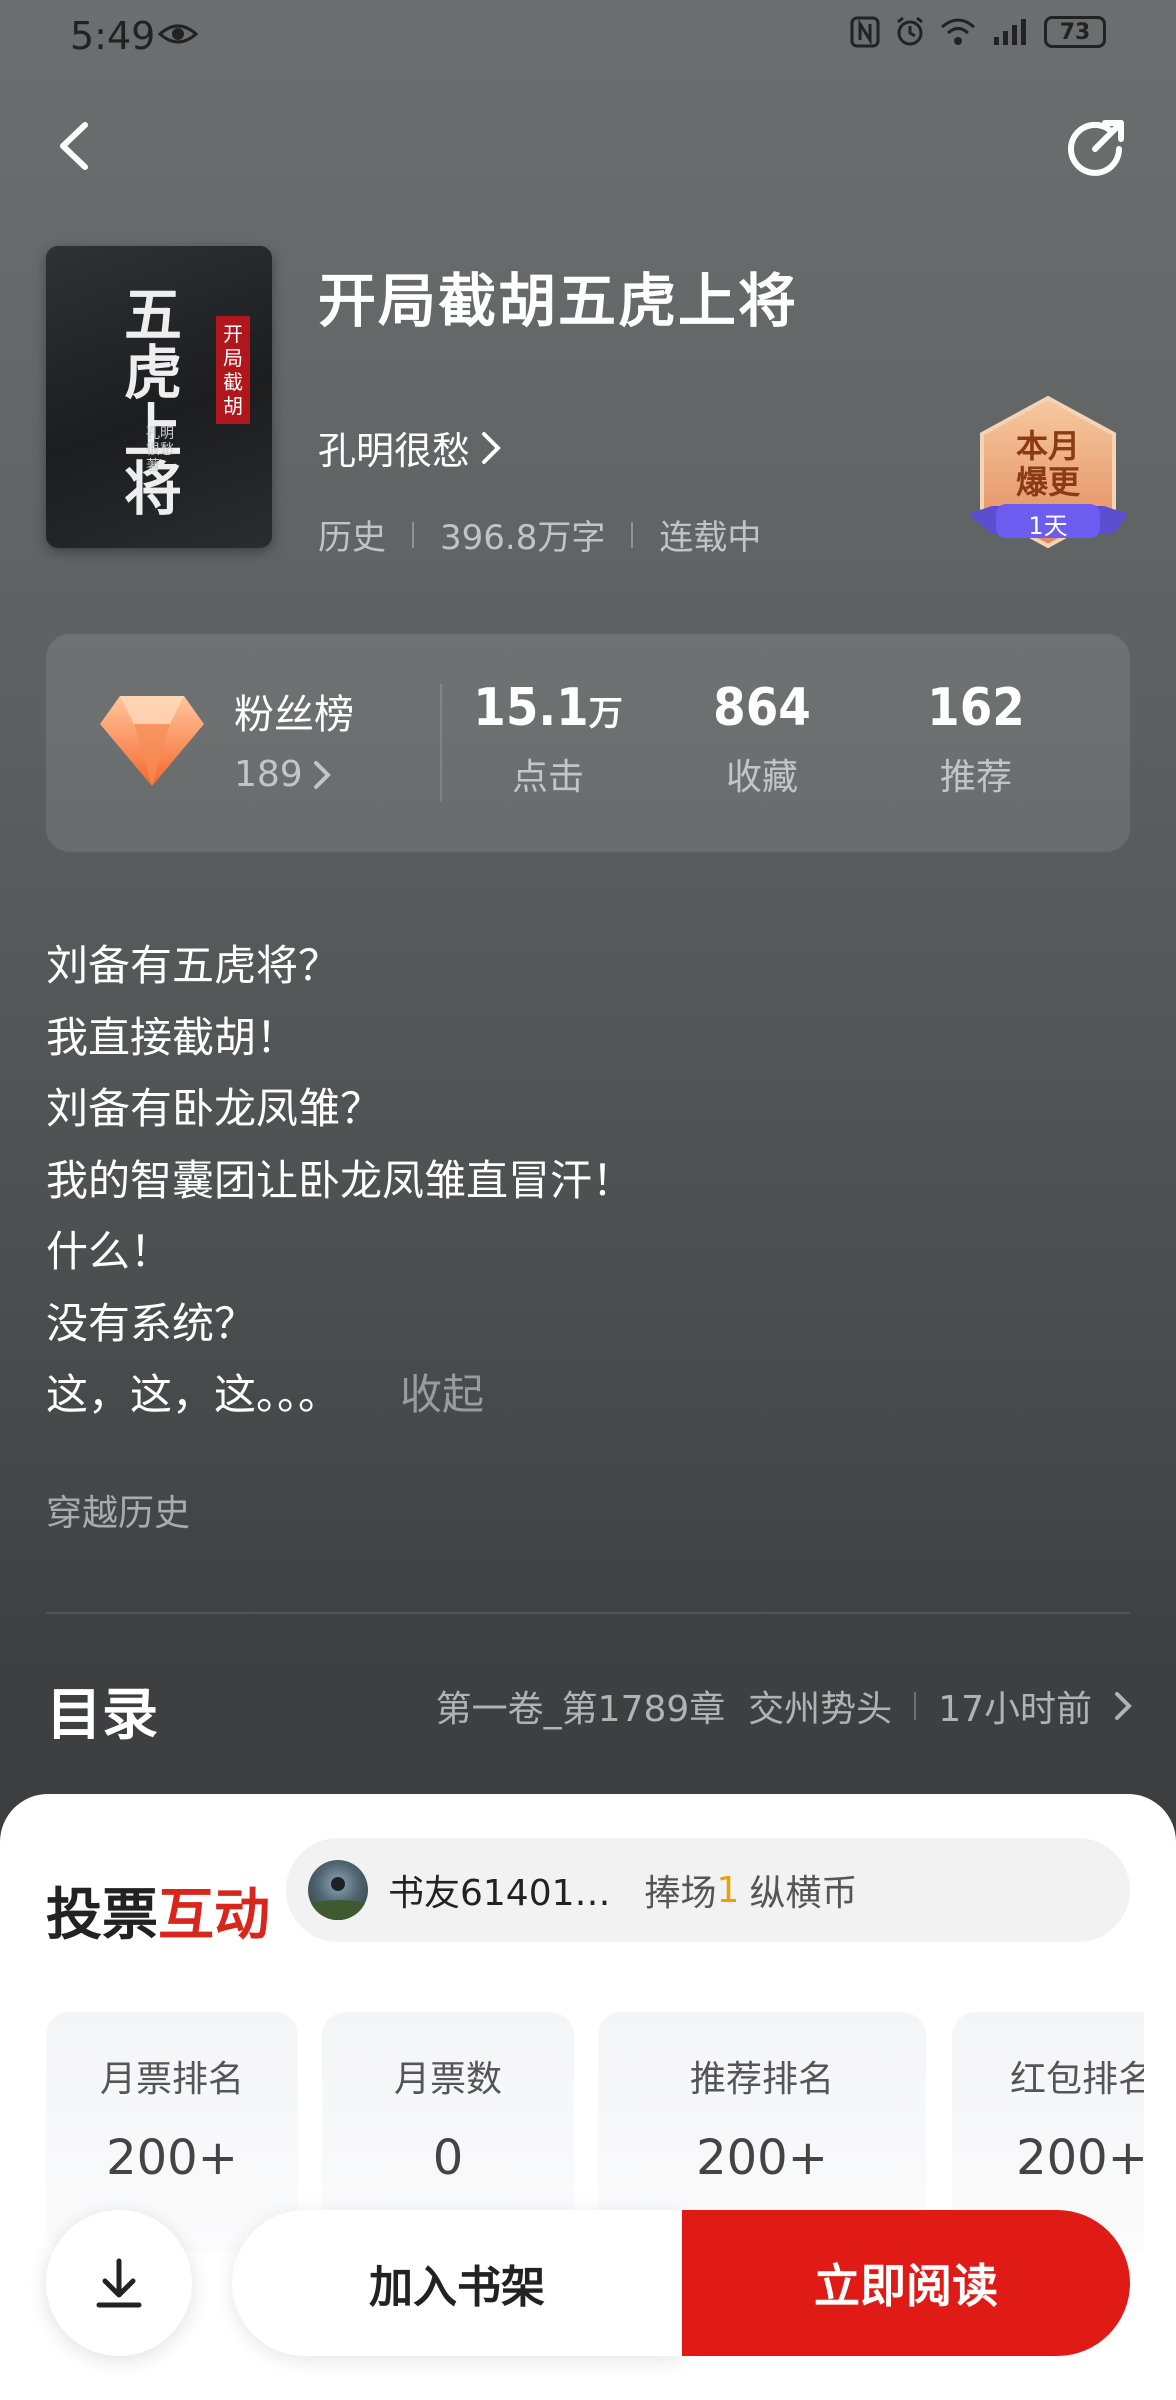 This screenshot has width=1176, height=2400. I want to click on chevron-left-icon, so click(74, 146).